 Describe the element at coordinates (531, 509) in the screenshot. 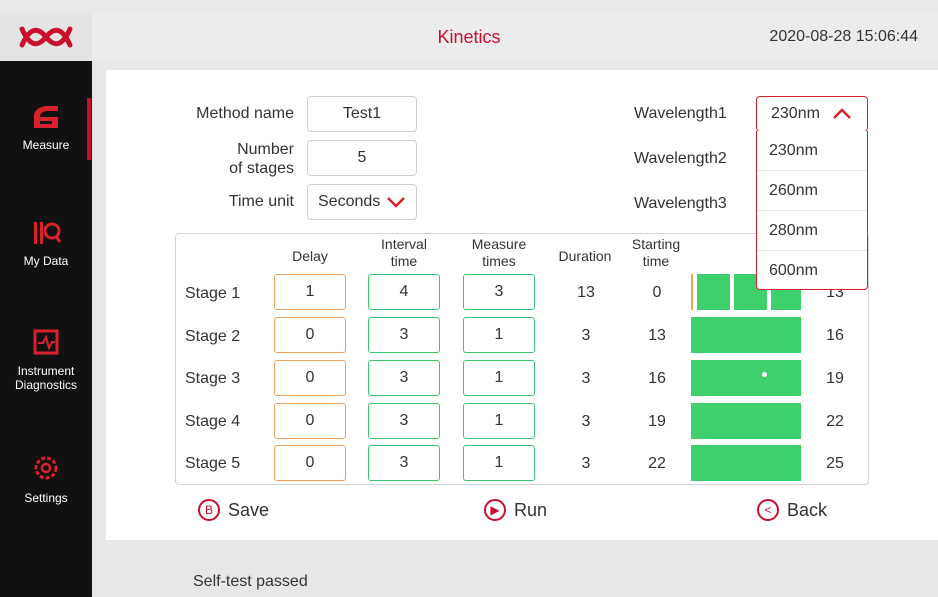

I see `run-label: Run` at that location.